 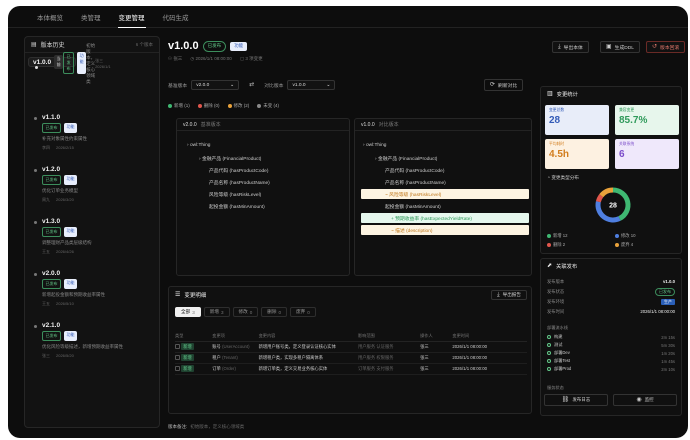 What do you see at coordinates (645, 400) in the screenshot?
I see `monitor-button: ◉ 监控` at bounding box center [645, 400].